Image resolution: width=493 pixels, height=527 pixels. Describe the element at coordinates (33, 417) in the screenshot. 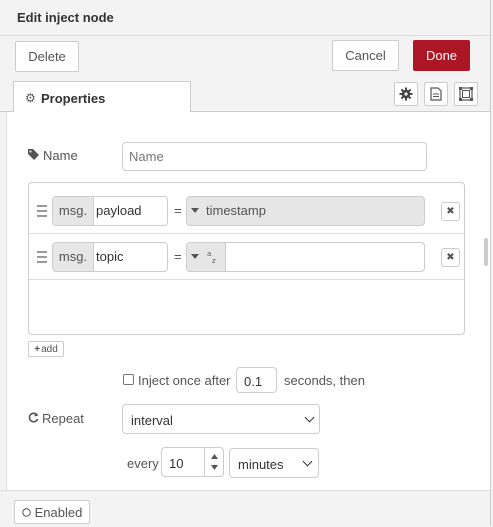

I see `repeat-icon` at that location.